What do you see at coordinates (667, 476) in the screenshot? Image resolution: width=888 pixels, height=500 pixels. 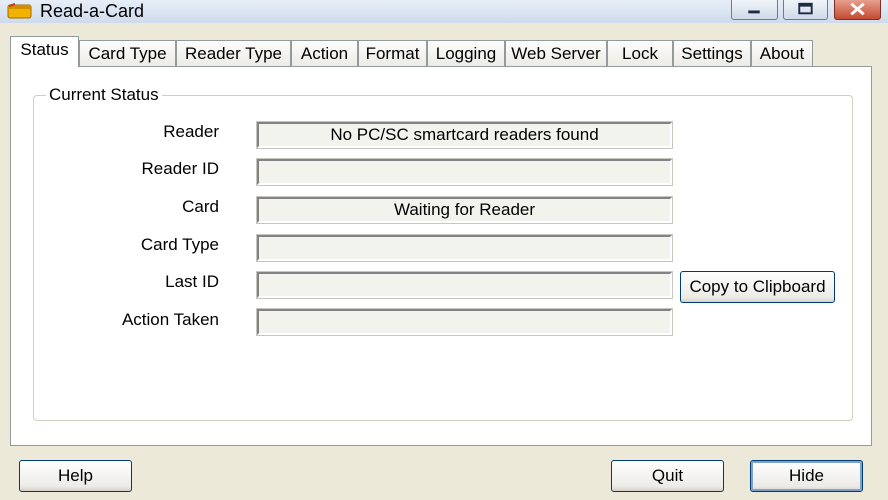 I see `quit-button: Quit` at bounding box center [667, 476].